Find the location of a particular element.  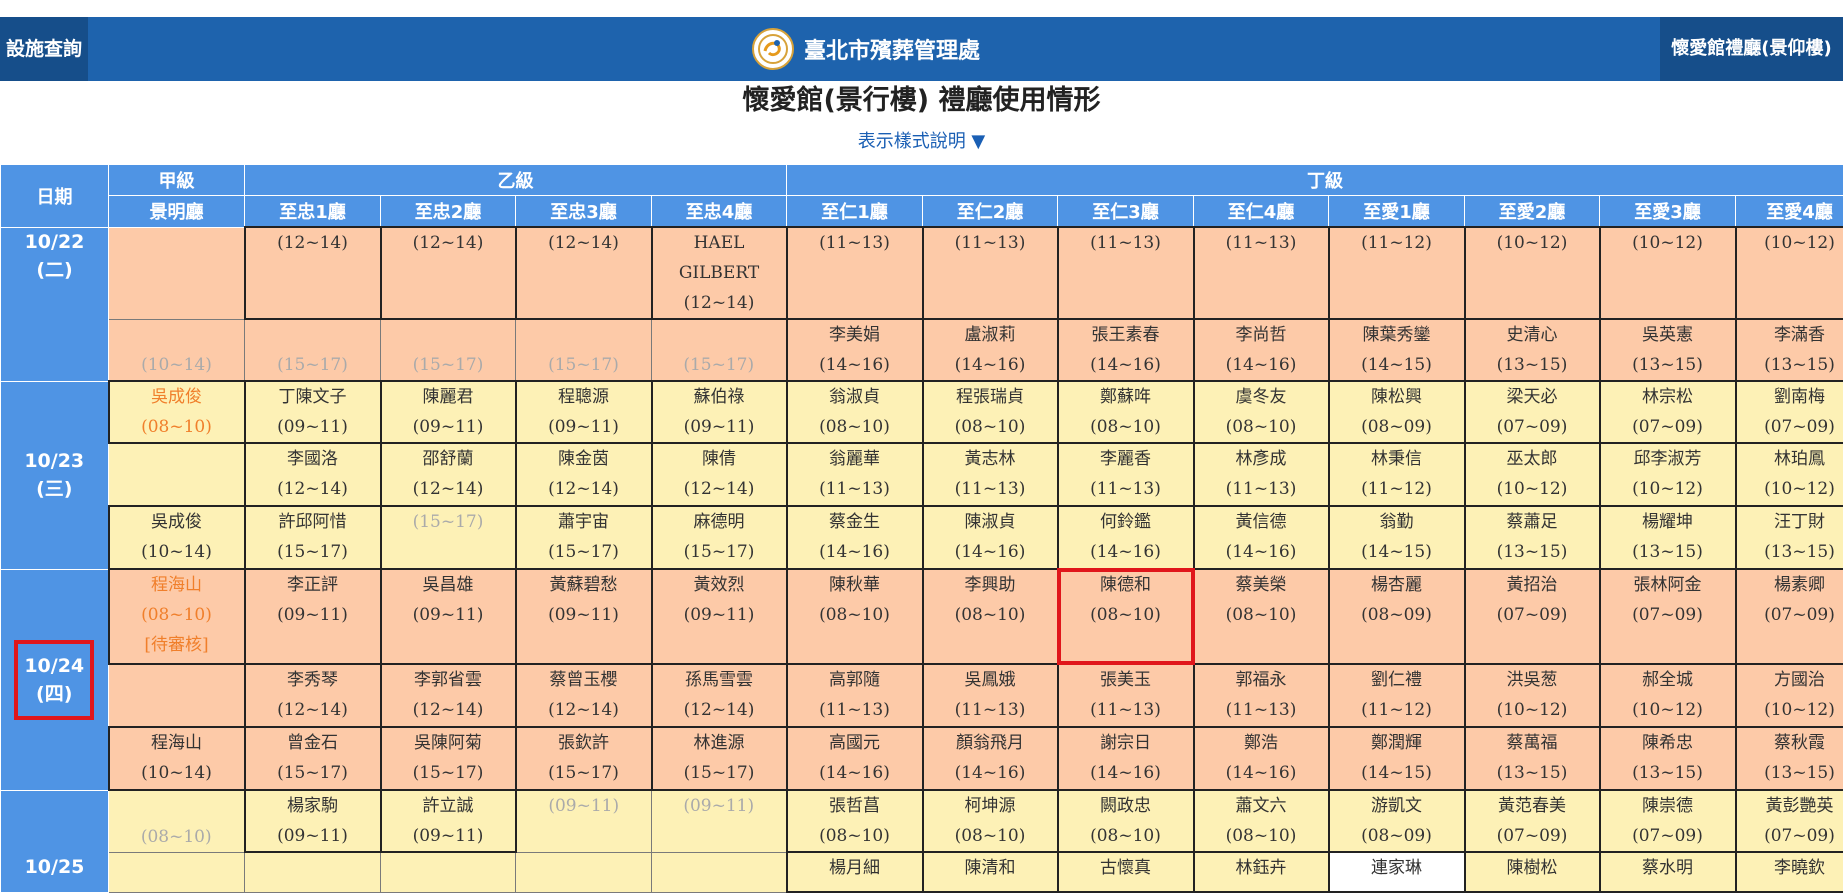

booking-cell: 曾金石(15~17) is located at coordinates (313, 758).